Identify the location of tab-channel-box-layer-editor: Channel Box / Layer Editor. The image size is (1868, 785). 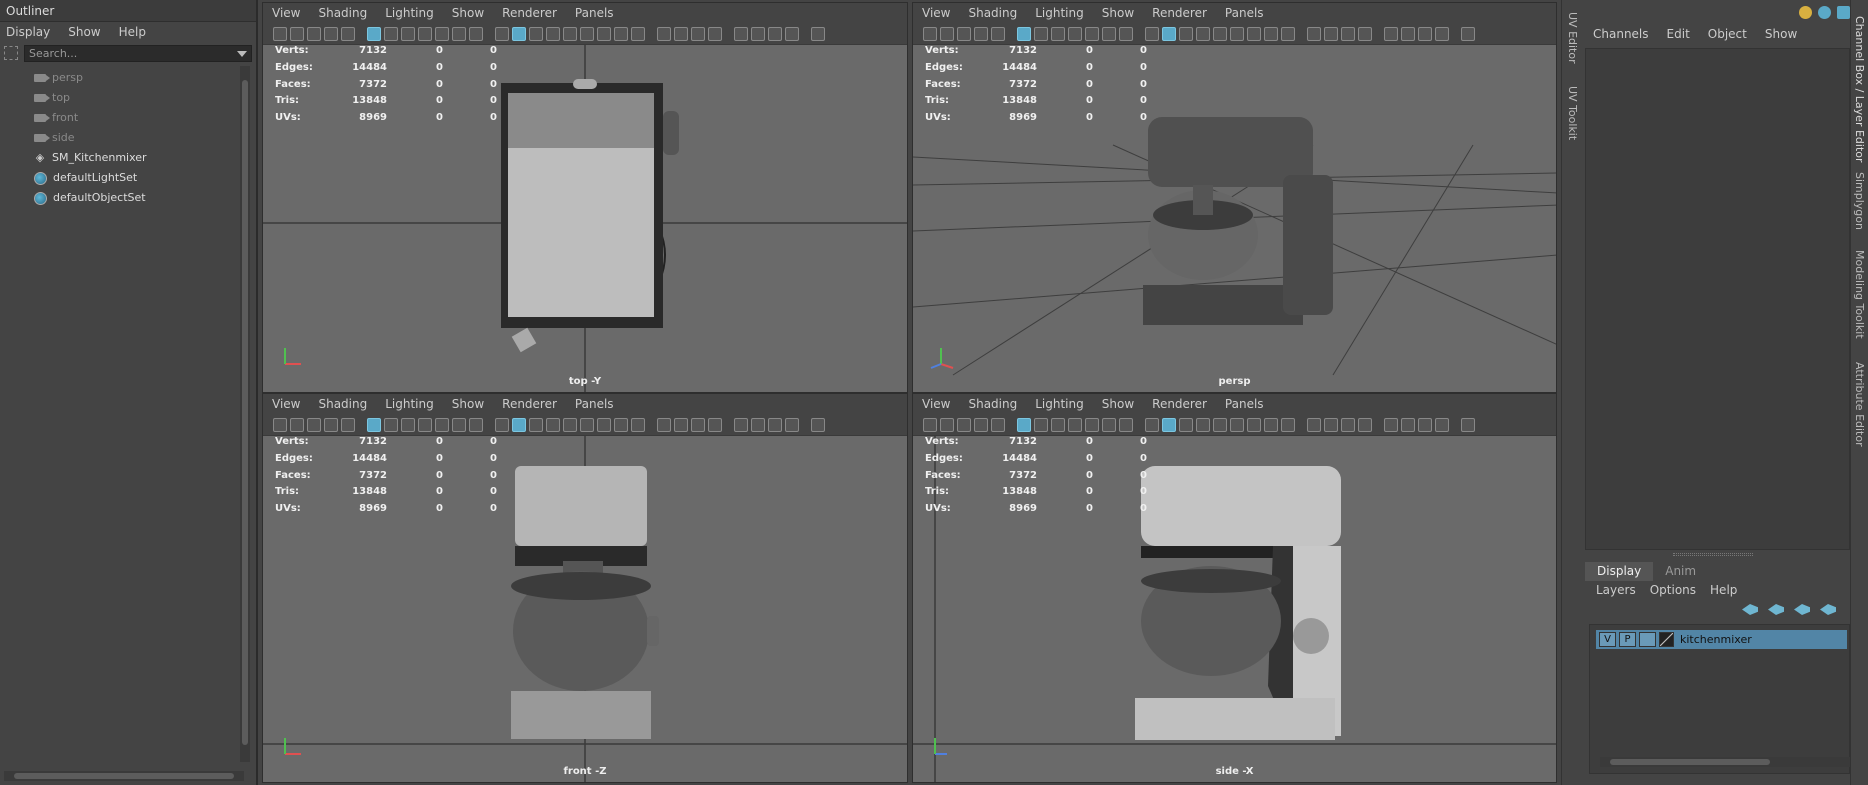
(1859, 89).